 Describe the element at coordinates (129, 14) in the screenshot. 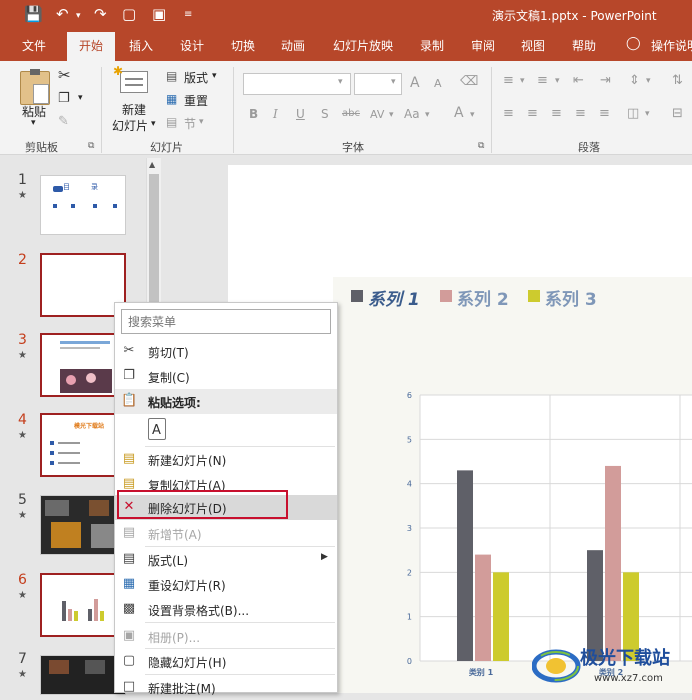

I see `present-from-start-icon: ▢` at that location.